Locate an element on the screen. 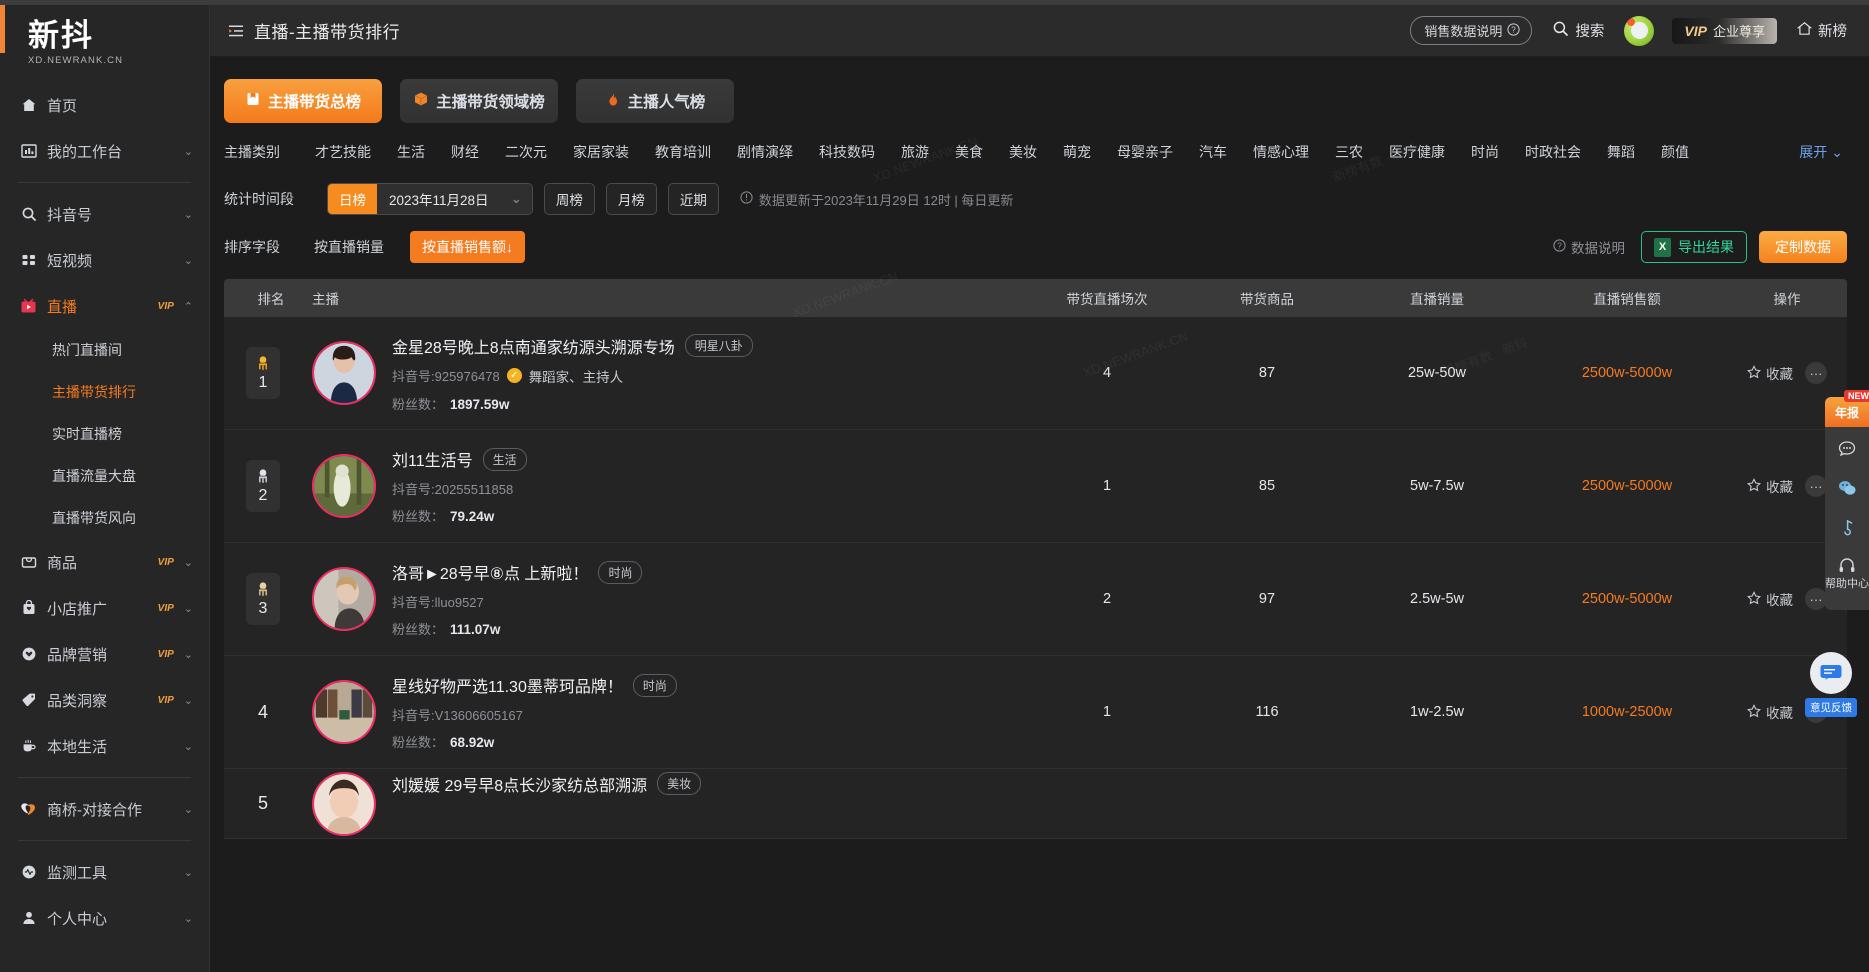  newrank-link: 新榜 is located at coordinates (1821, 30).